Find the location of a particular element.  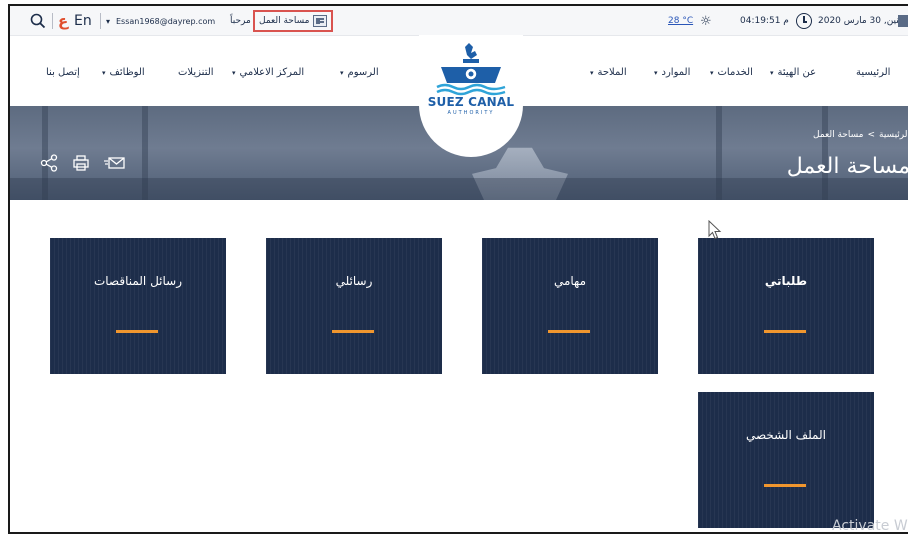

tile-tender-messages: رسائل المناقصات is located at coordinates (138, 306).